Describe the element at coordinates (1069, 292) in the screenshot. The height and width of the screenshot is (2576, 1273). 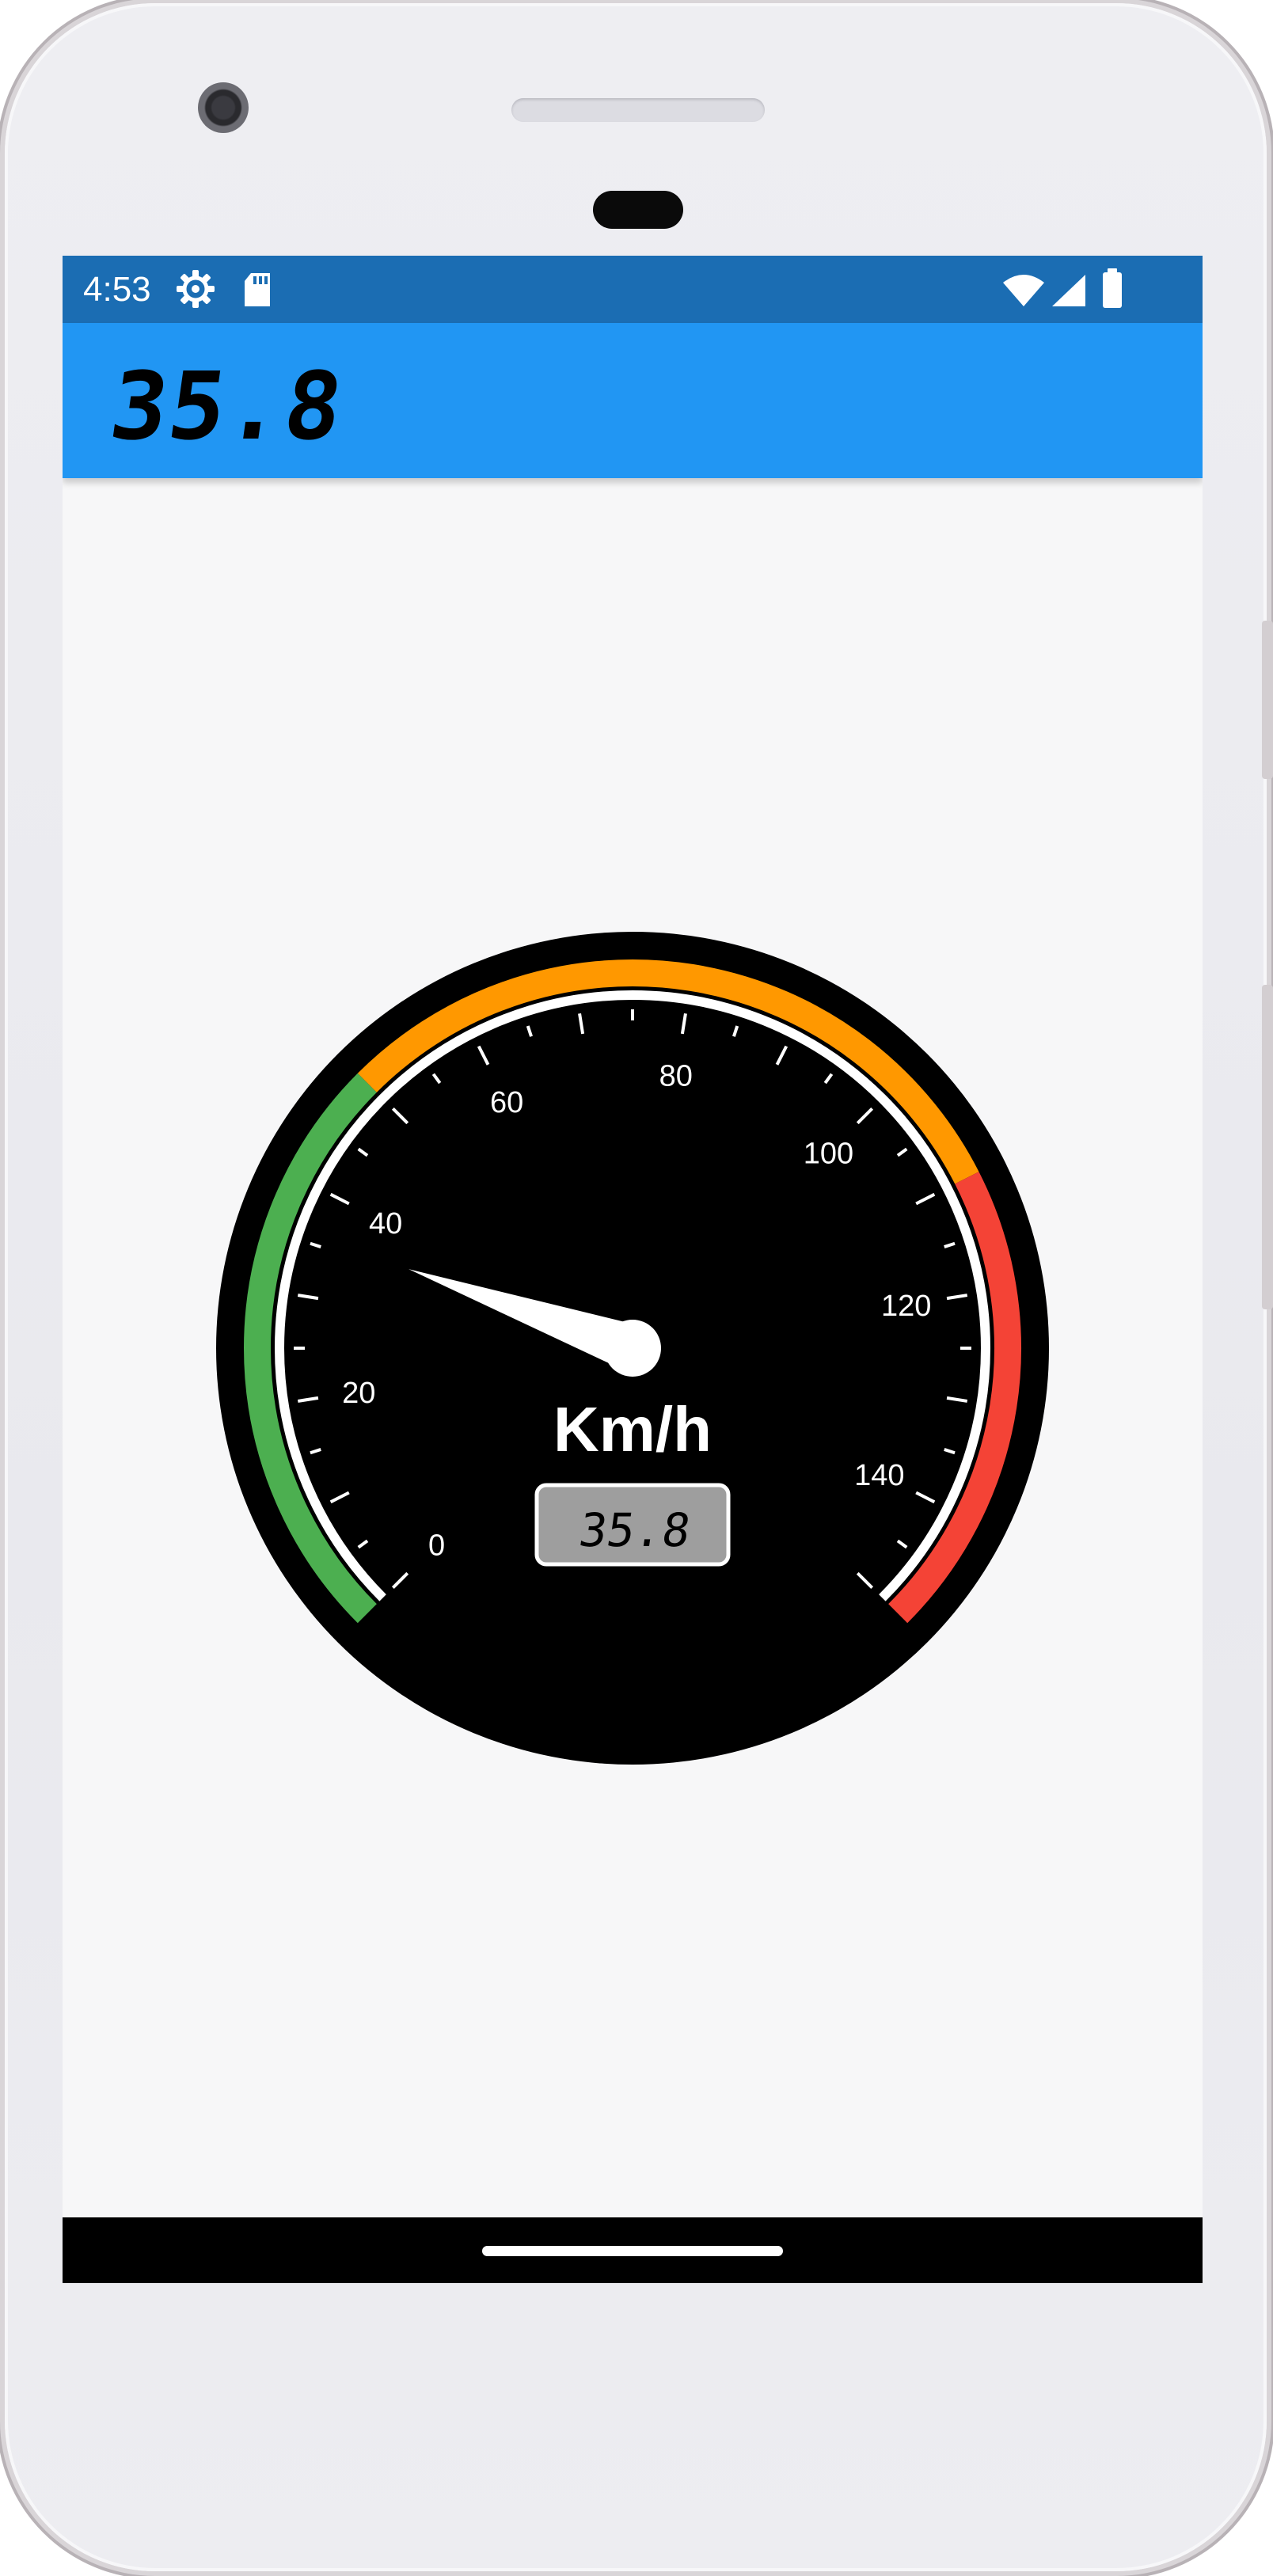
I see `cell-signal-icon` at that location.